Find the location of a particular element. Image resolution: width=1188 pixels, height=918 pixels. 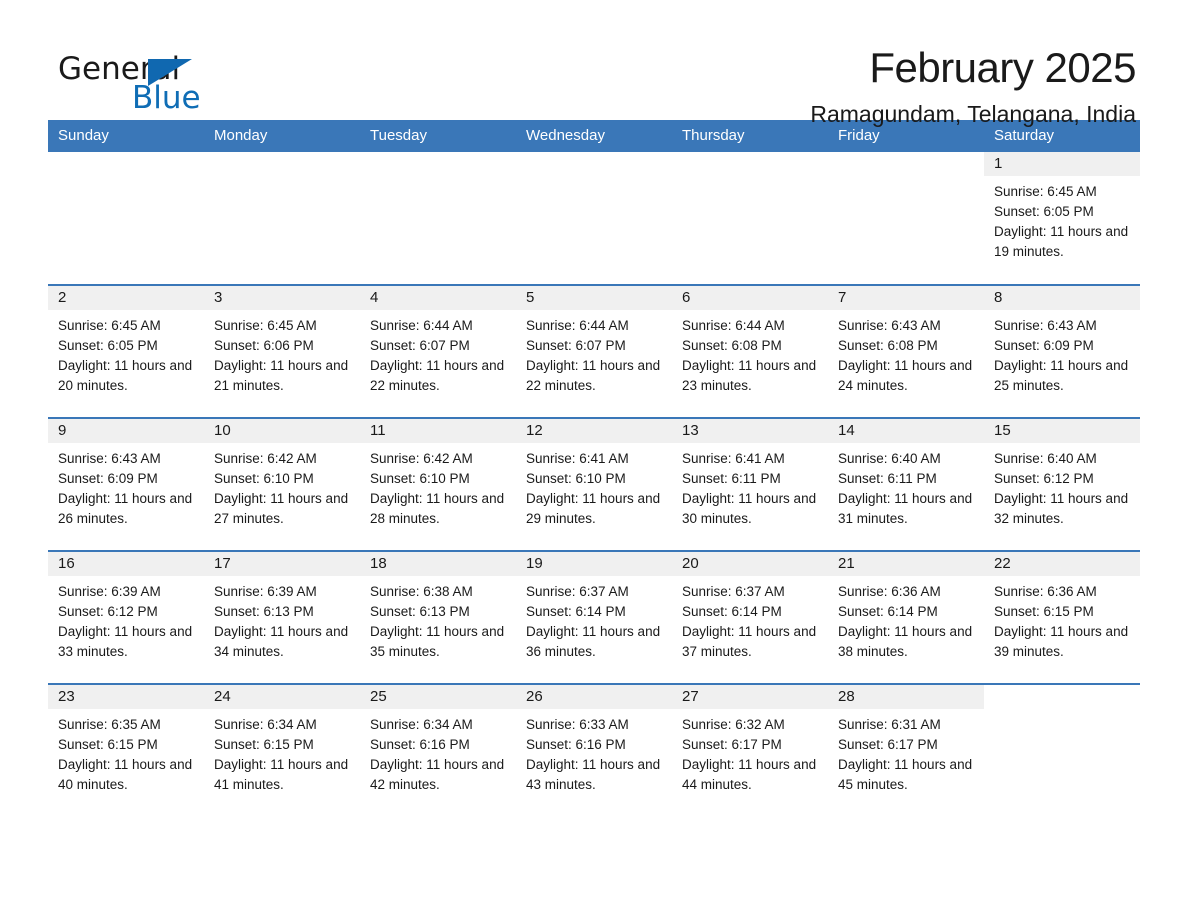

daylight-text: Daylight: 11 hours and 34 minutes. is located at coordinates (281, 641).